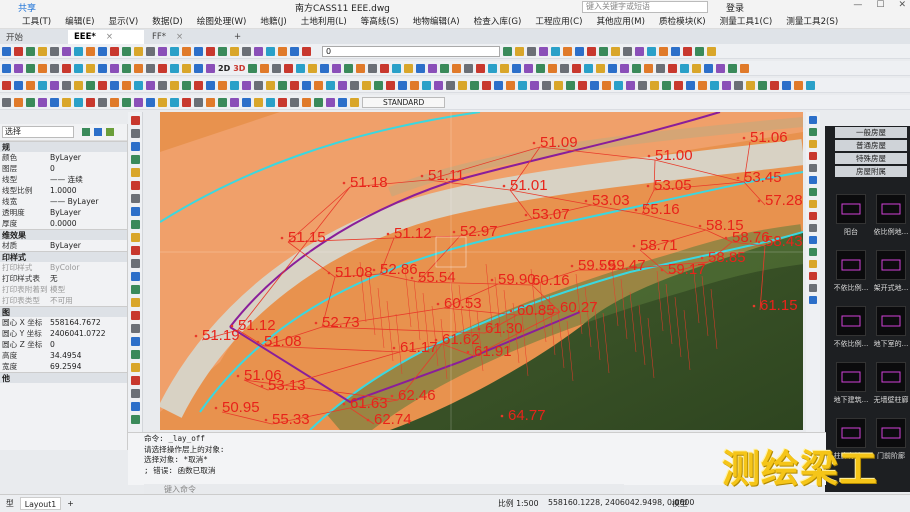 The image size is (910, 512). I want to click on elevation-label: 59.90, so click(517, 279).